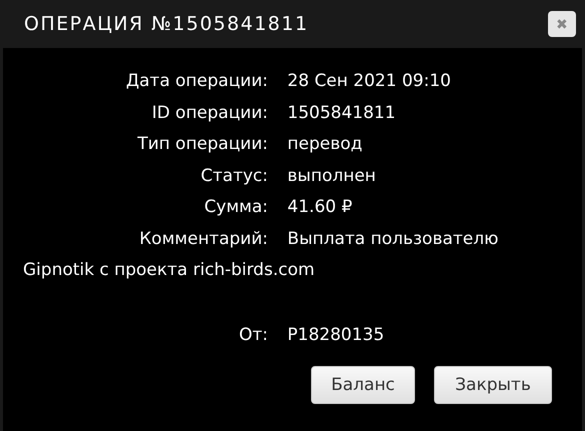  I want to click on field-label: Дата операции:, so click(196, 81).